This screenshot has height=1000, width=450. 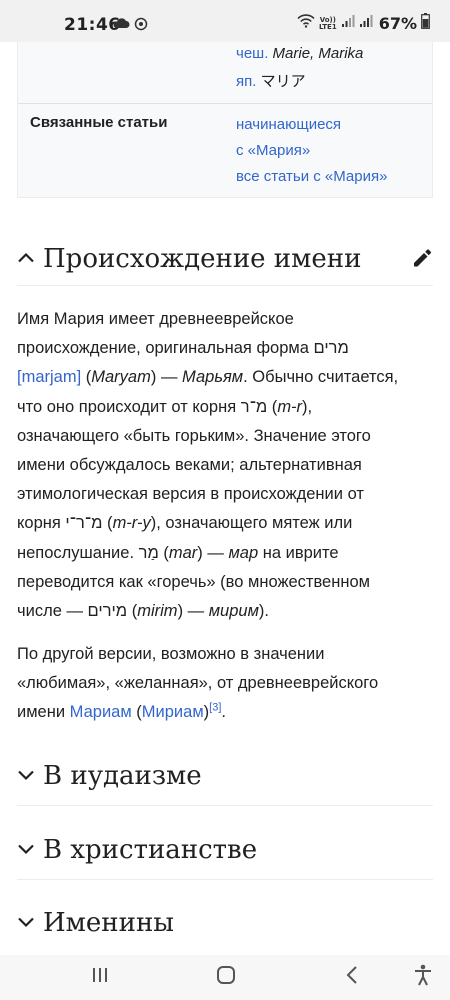 What do you see at coordinates (425, 23) in the screenshot?
I see `battery-icon` at bounding box center [425, 23].